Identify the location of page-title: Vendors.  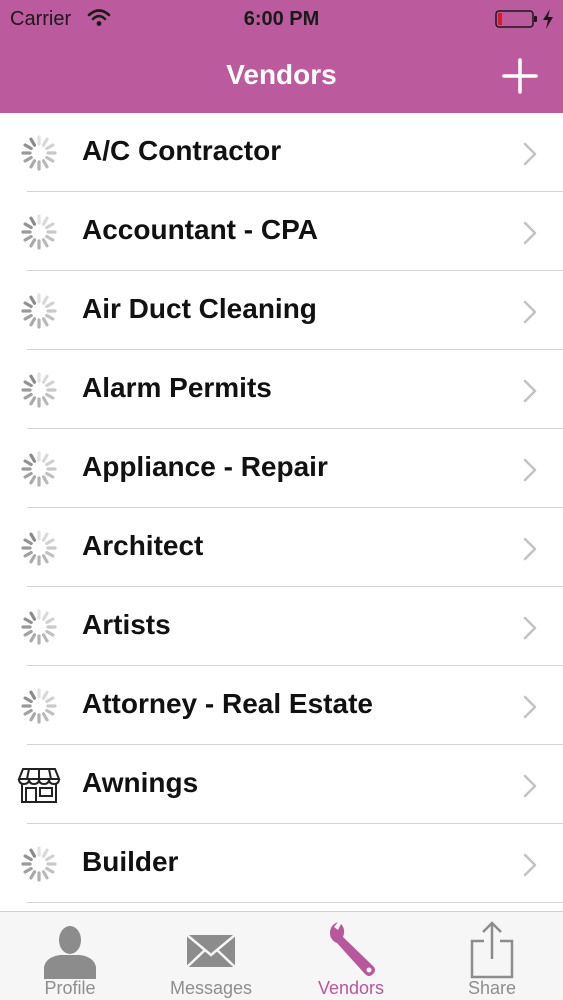
(281, 74).